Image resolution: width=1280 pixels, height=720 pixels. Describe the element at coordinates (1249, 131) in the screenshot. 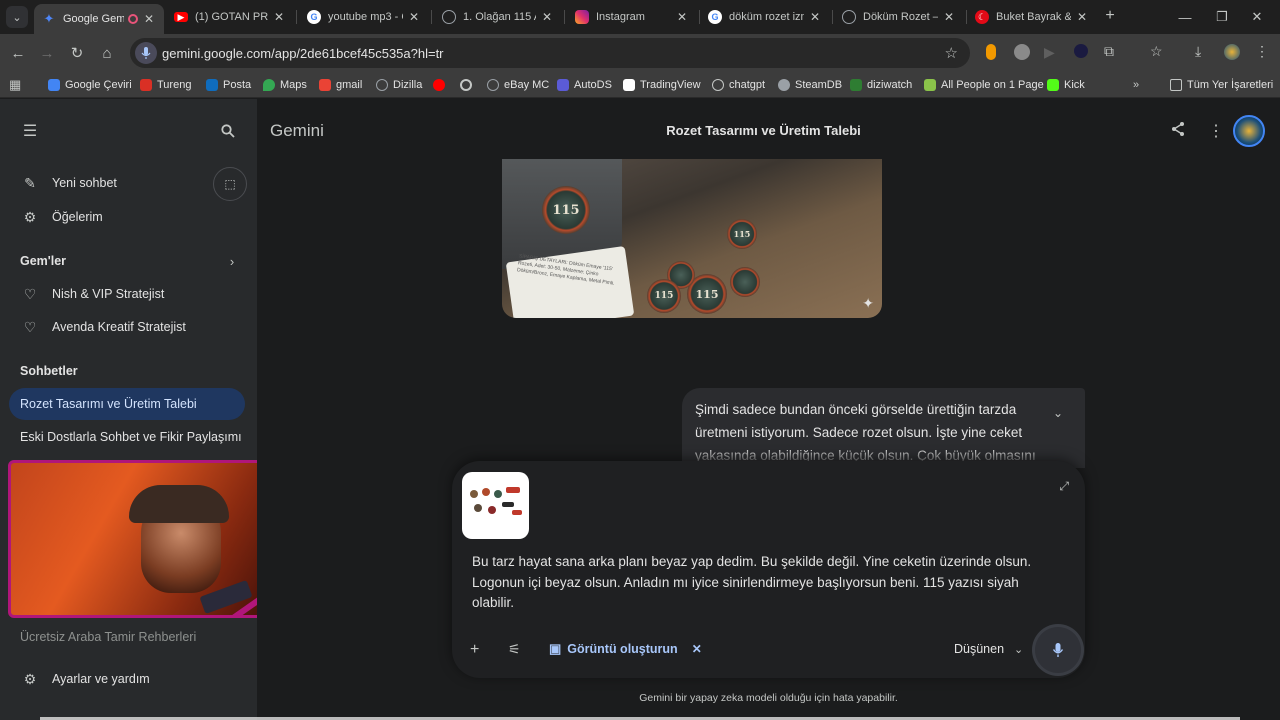

I see `user-avatar` at that location.